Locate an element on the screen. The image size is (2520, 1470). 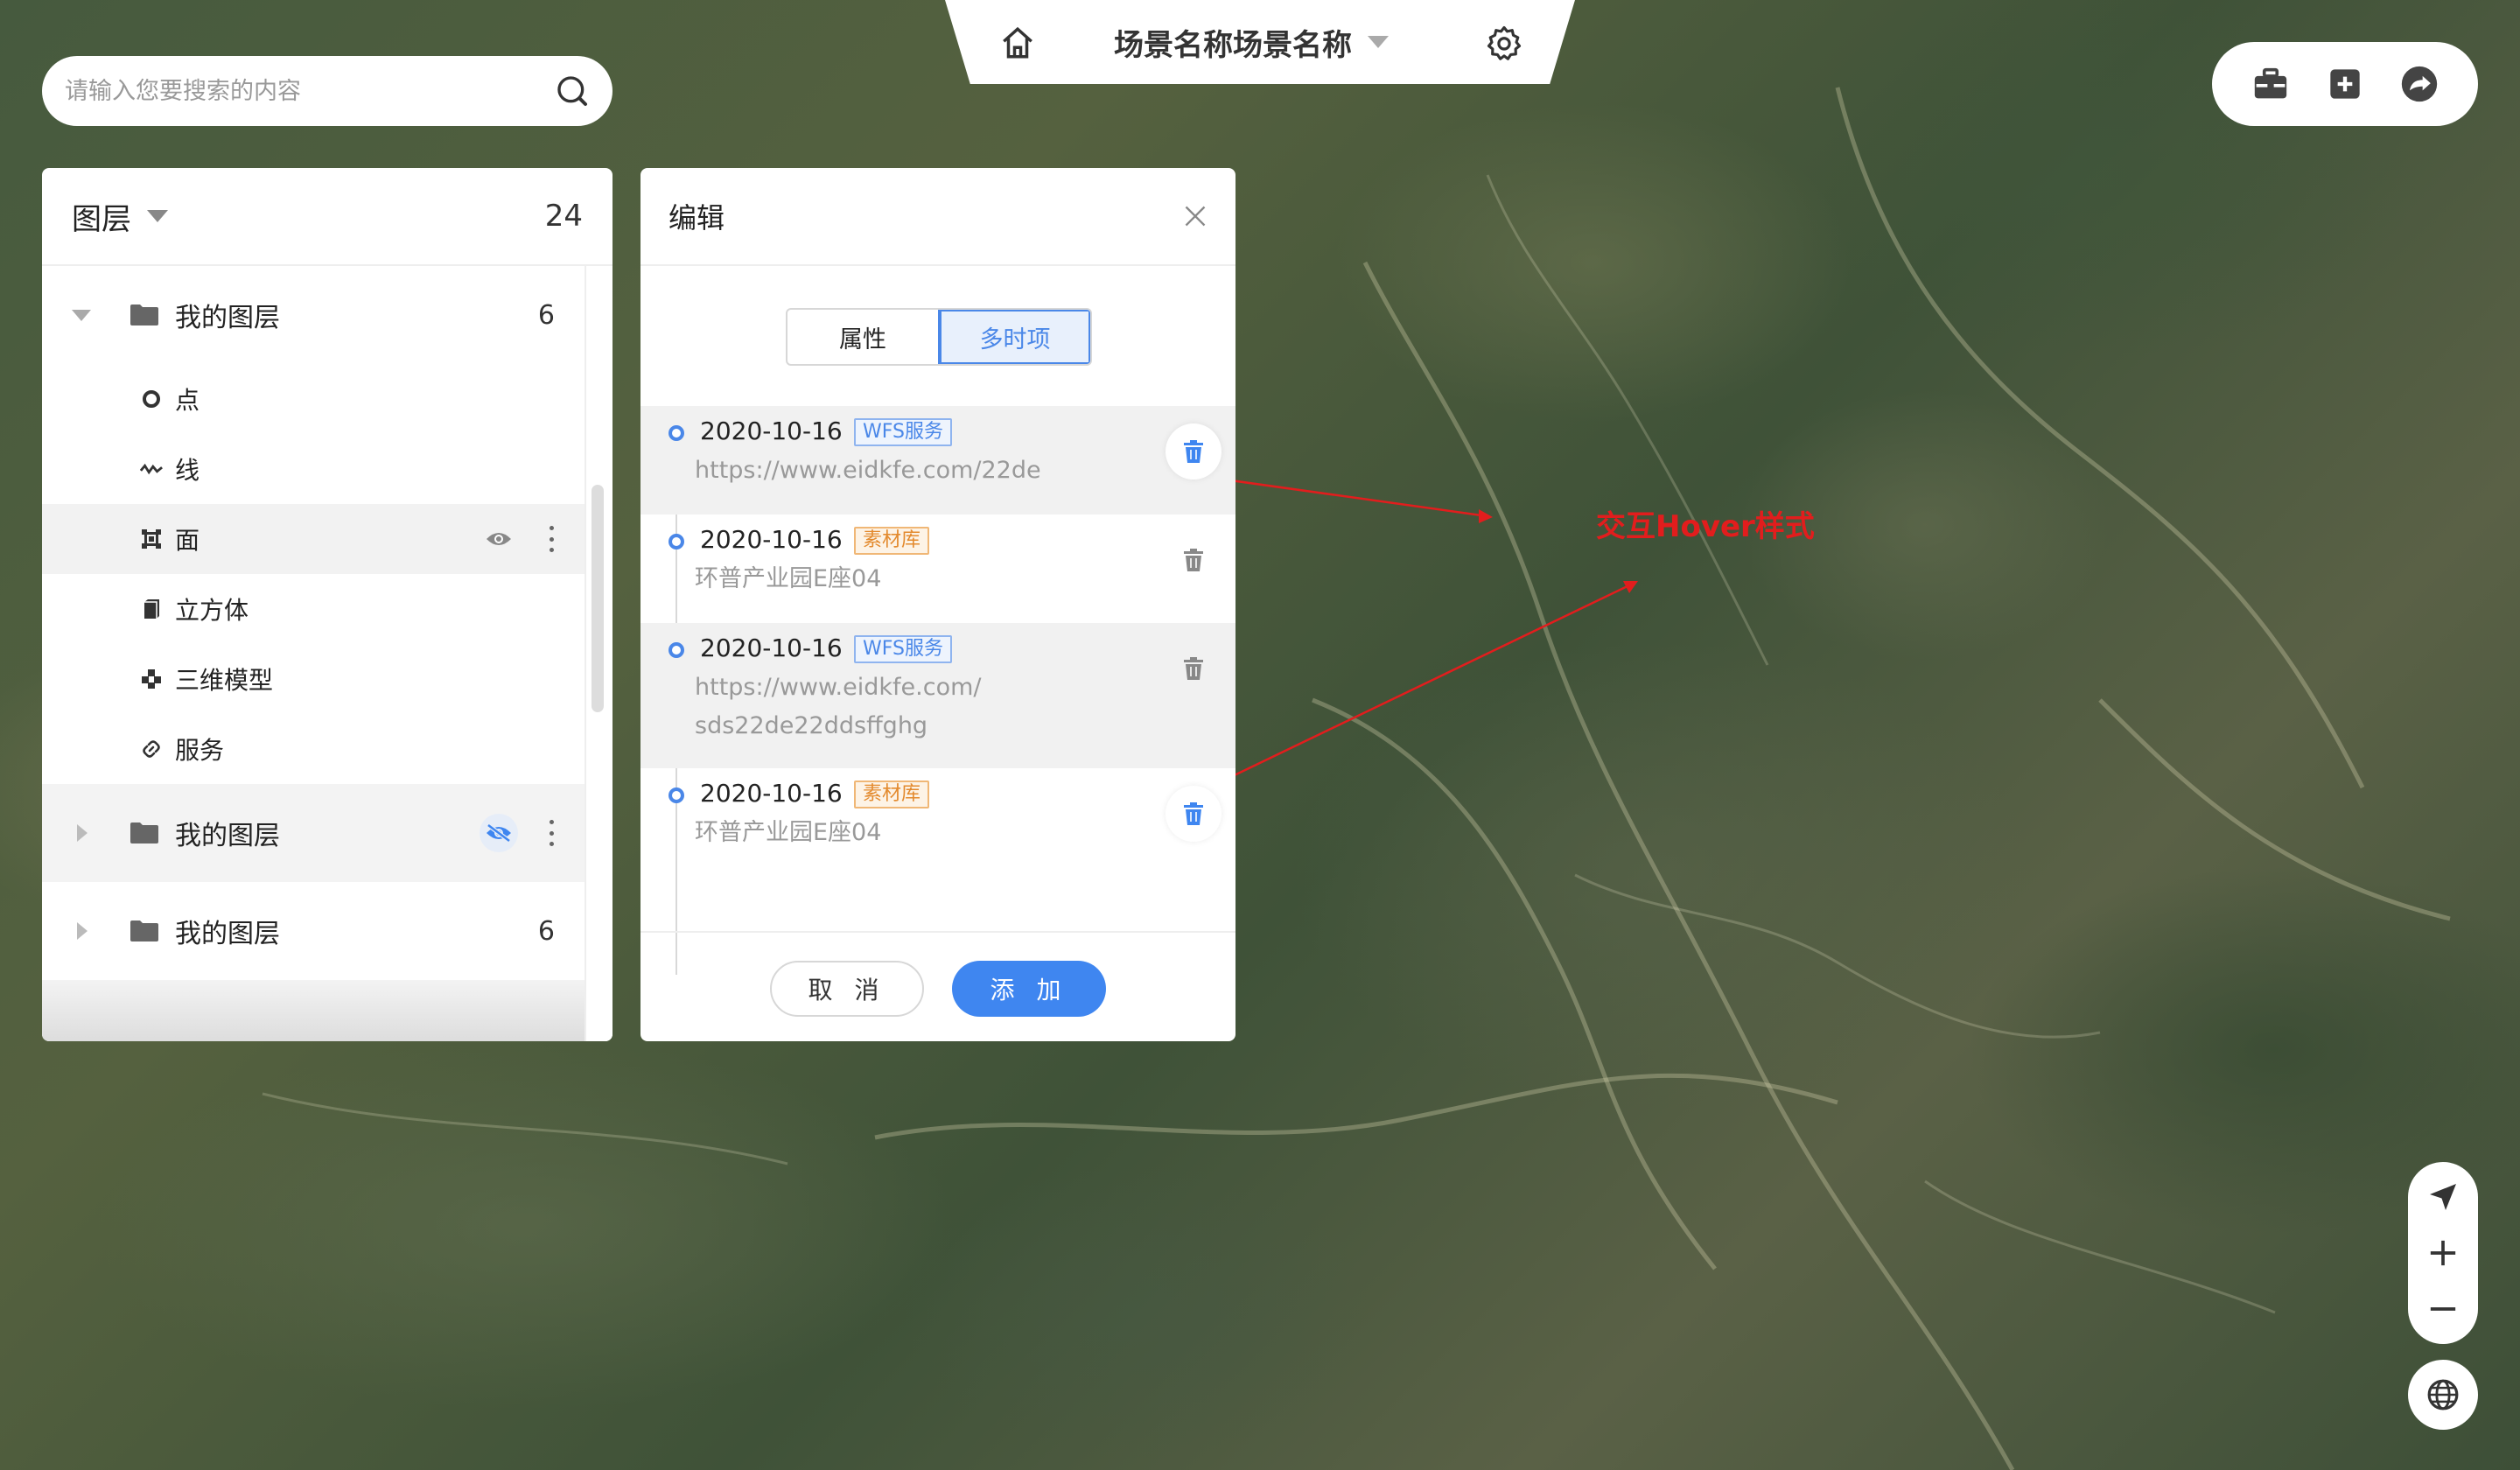
globe-button is located at coordinates (2443, 1395).